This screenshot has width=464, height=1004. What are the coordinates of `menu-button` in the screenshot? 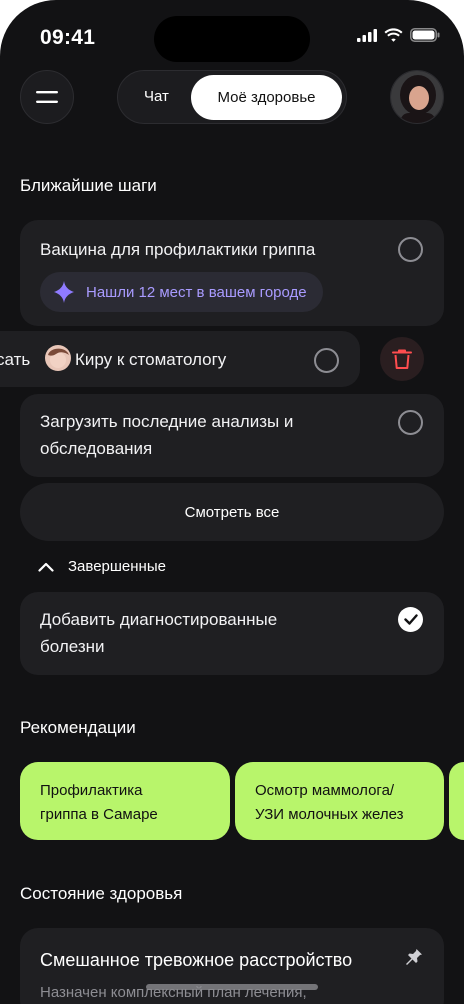 It's located at (47, 97).